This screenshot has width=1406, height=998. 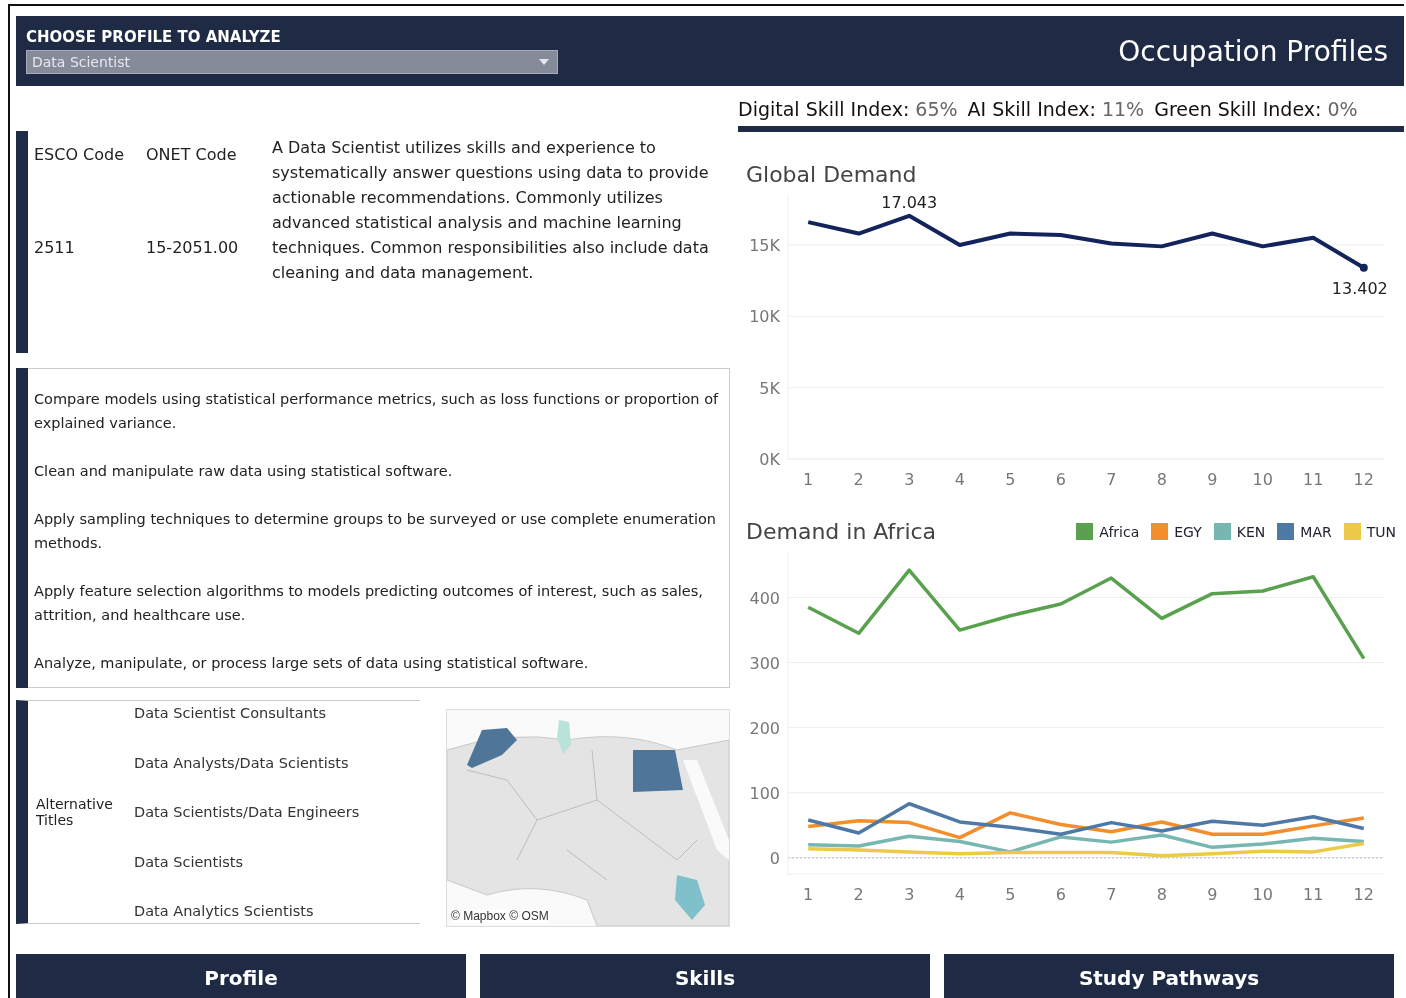 What do you see at coordinates (376, 531) in the screenshot?
I see `task-text: Apply sampling techniques to determine groups to be surveyed or use complete enumeration methods.` at bounding box center [376, 531].